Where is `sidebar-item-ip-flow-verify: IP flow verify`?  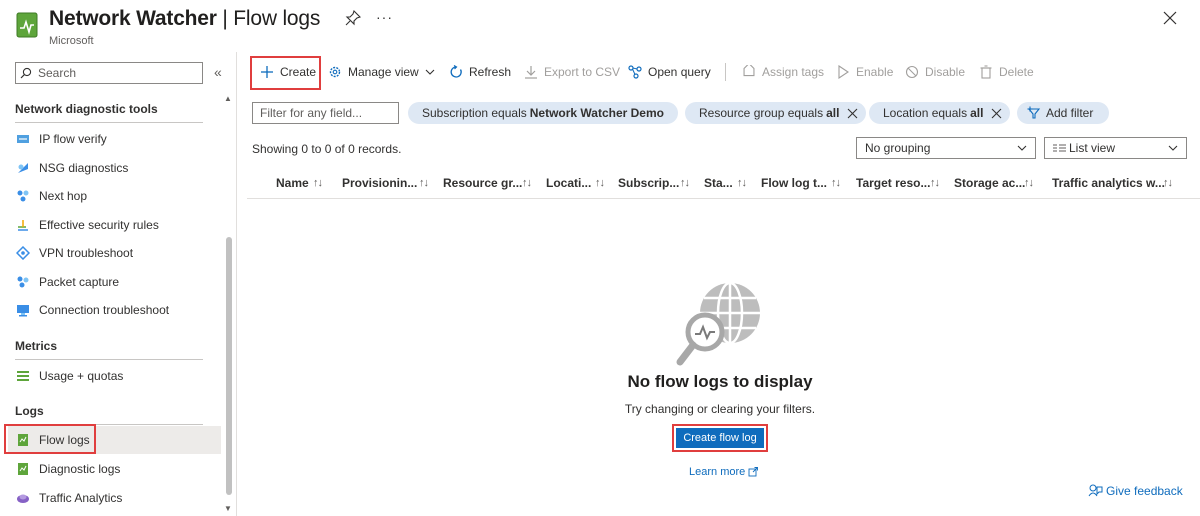 sidebar-item-ip-flow-verify: IP flow verify is located at coordinates (114, 139).